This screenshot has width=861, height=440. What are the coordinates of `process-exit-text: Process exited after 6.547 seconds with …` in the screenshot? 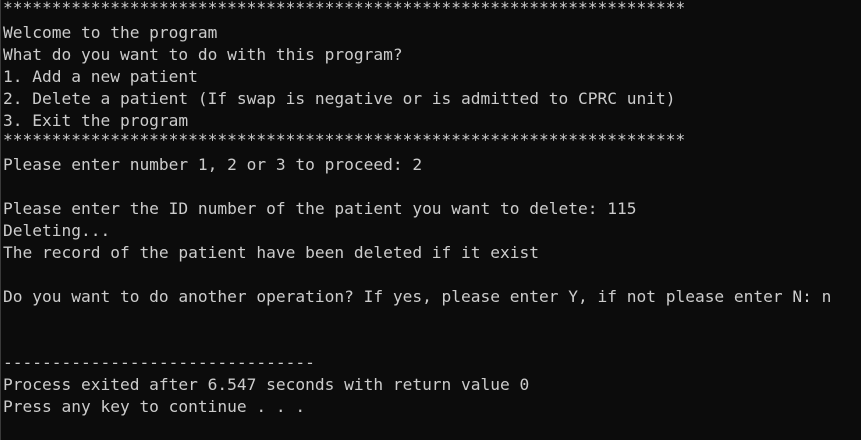 It's located at (266, 384).